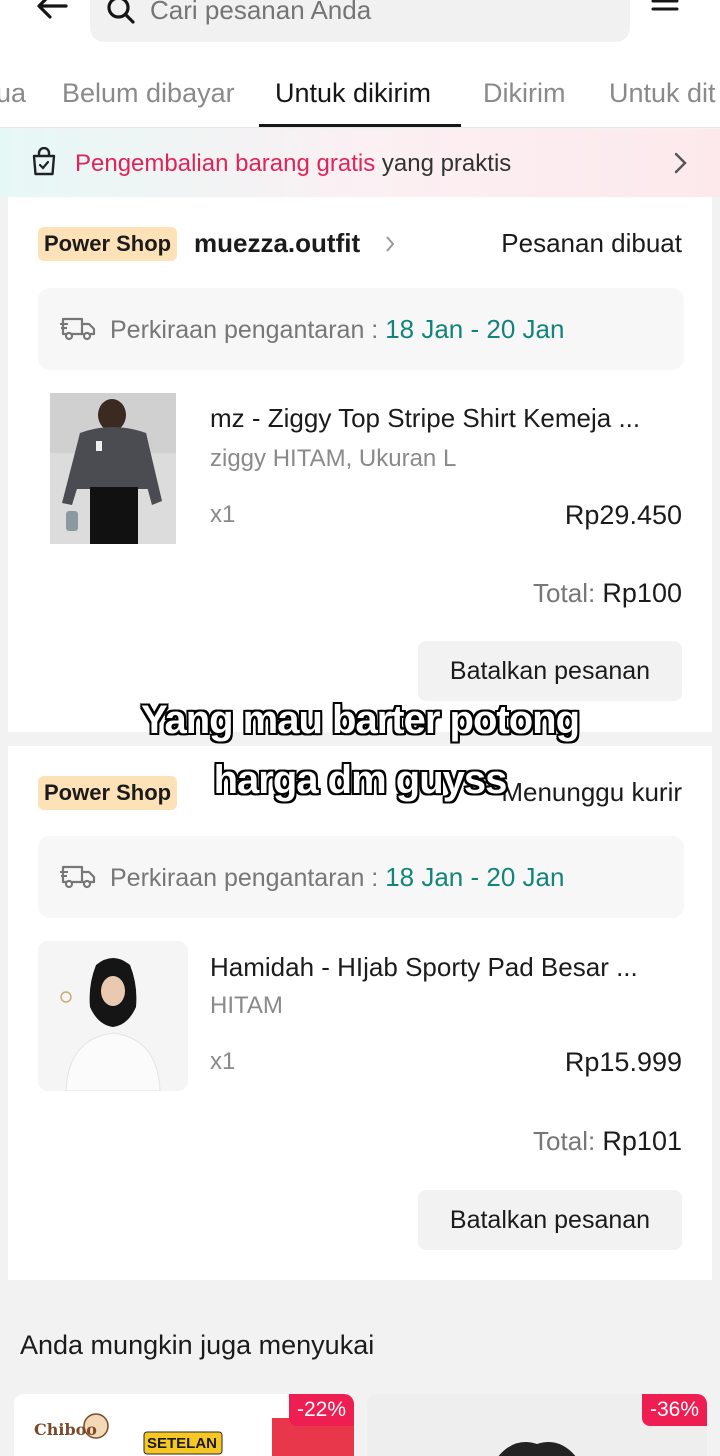  What do you see at coordinates (360, 780) in the screenshot?
I see `video-caption-line-2: harga dm guyss` at bounding box center [360, 780].